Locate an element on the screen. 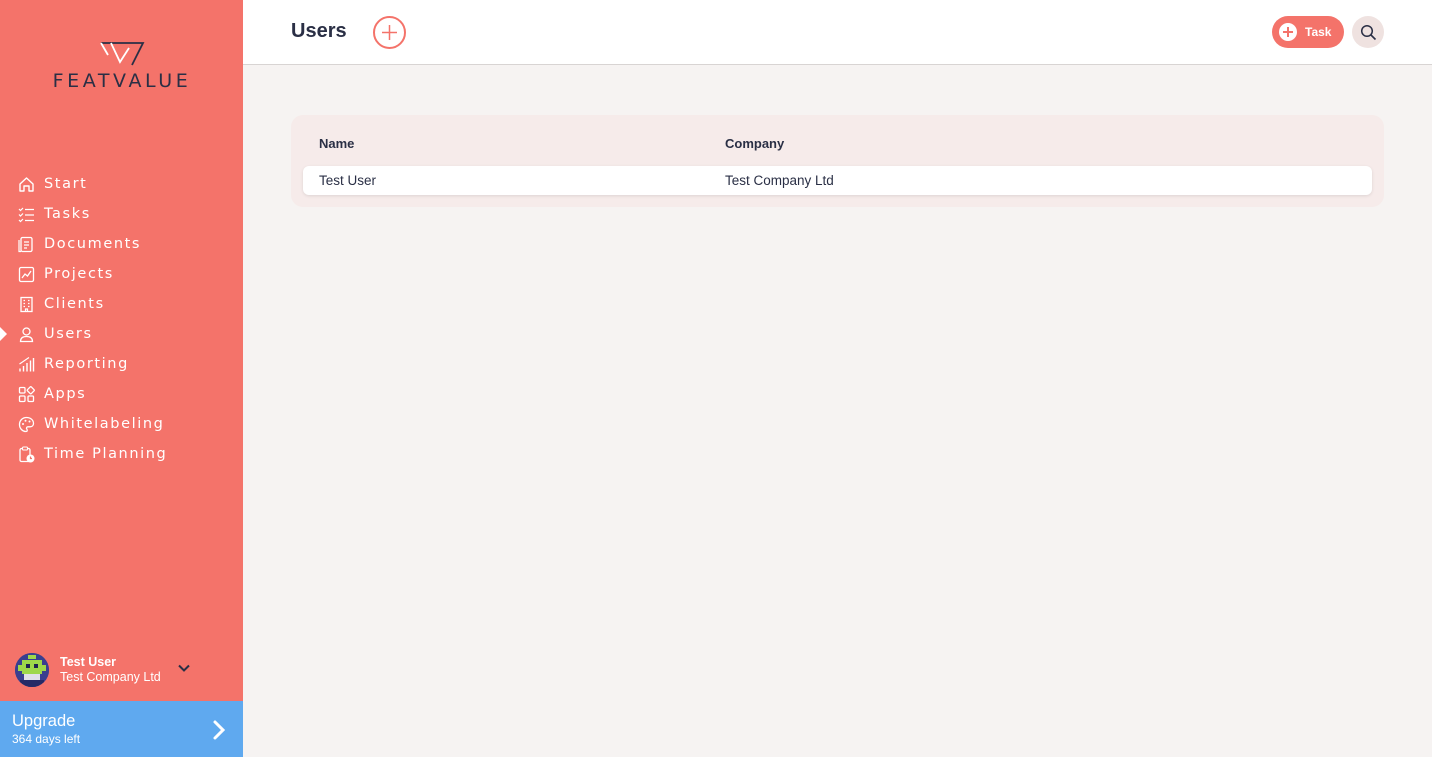 Image resolution: width=1432 pixels, height=757 pixels. checklist-icon is located at coordinates (26, 214).